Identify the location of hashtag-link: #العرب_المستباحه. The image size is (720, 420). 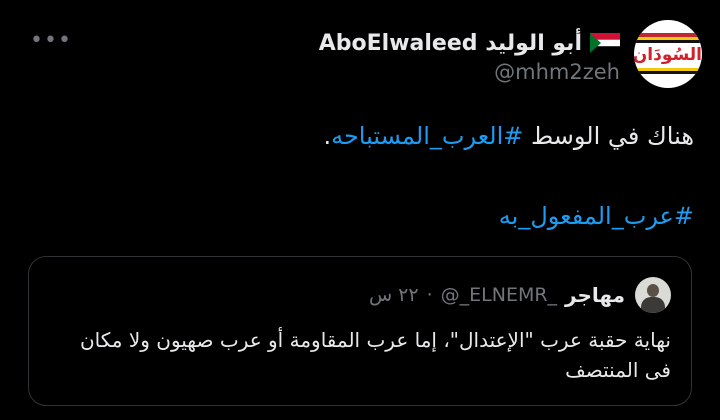
(427, 136).